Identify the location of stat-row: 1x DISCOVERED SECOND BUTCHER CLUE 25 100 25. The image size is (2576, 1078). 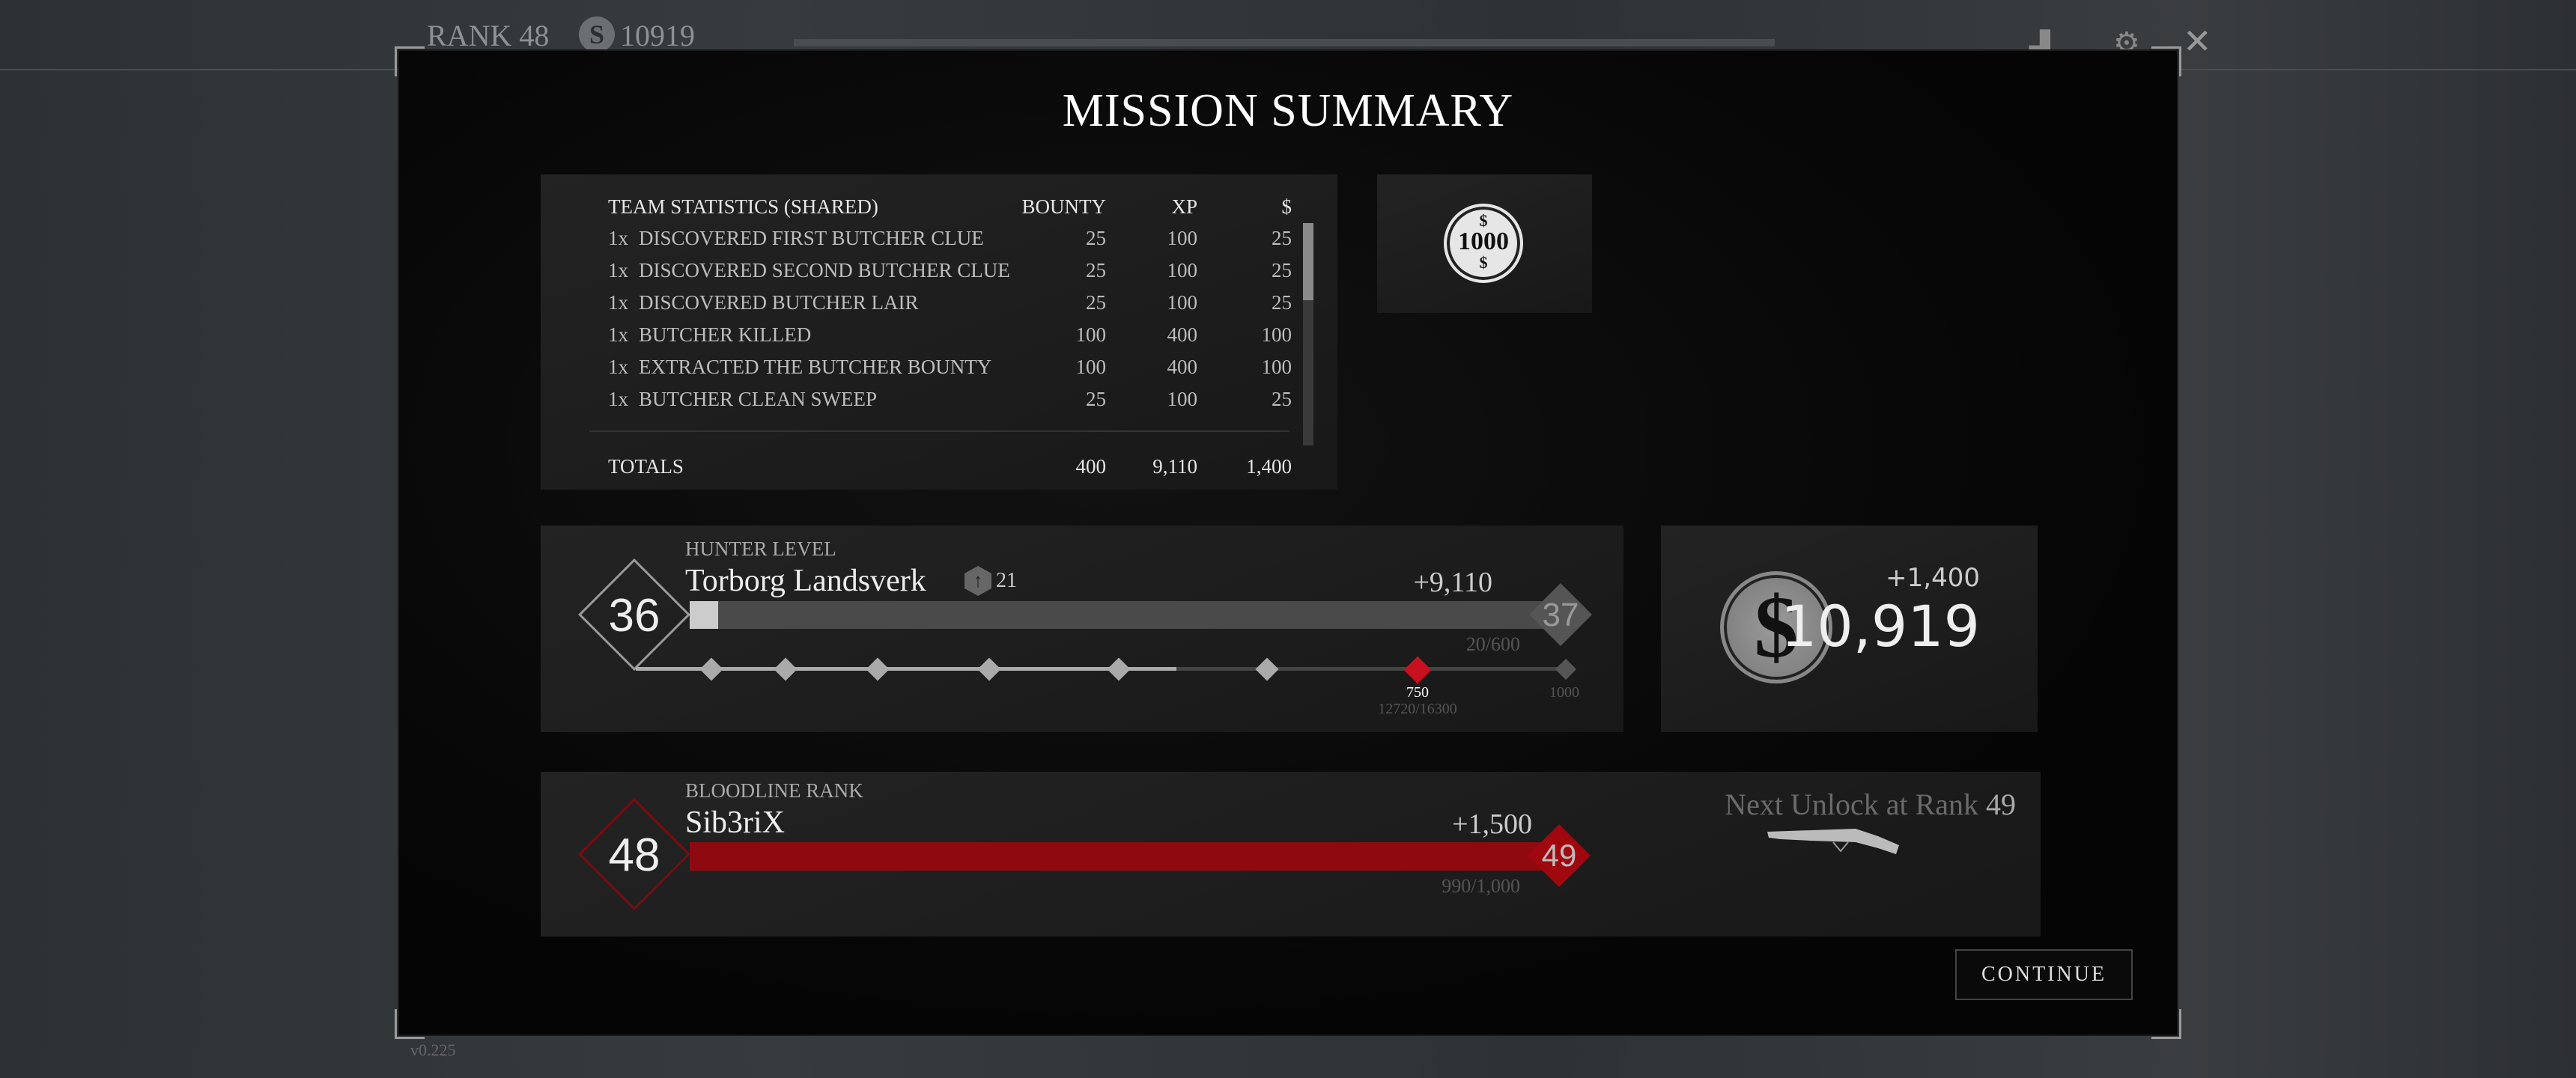
(950, 270).